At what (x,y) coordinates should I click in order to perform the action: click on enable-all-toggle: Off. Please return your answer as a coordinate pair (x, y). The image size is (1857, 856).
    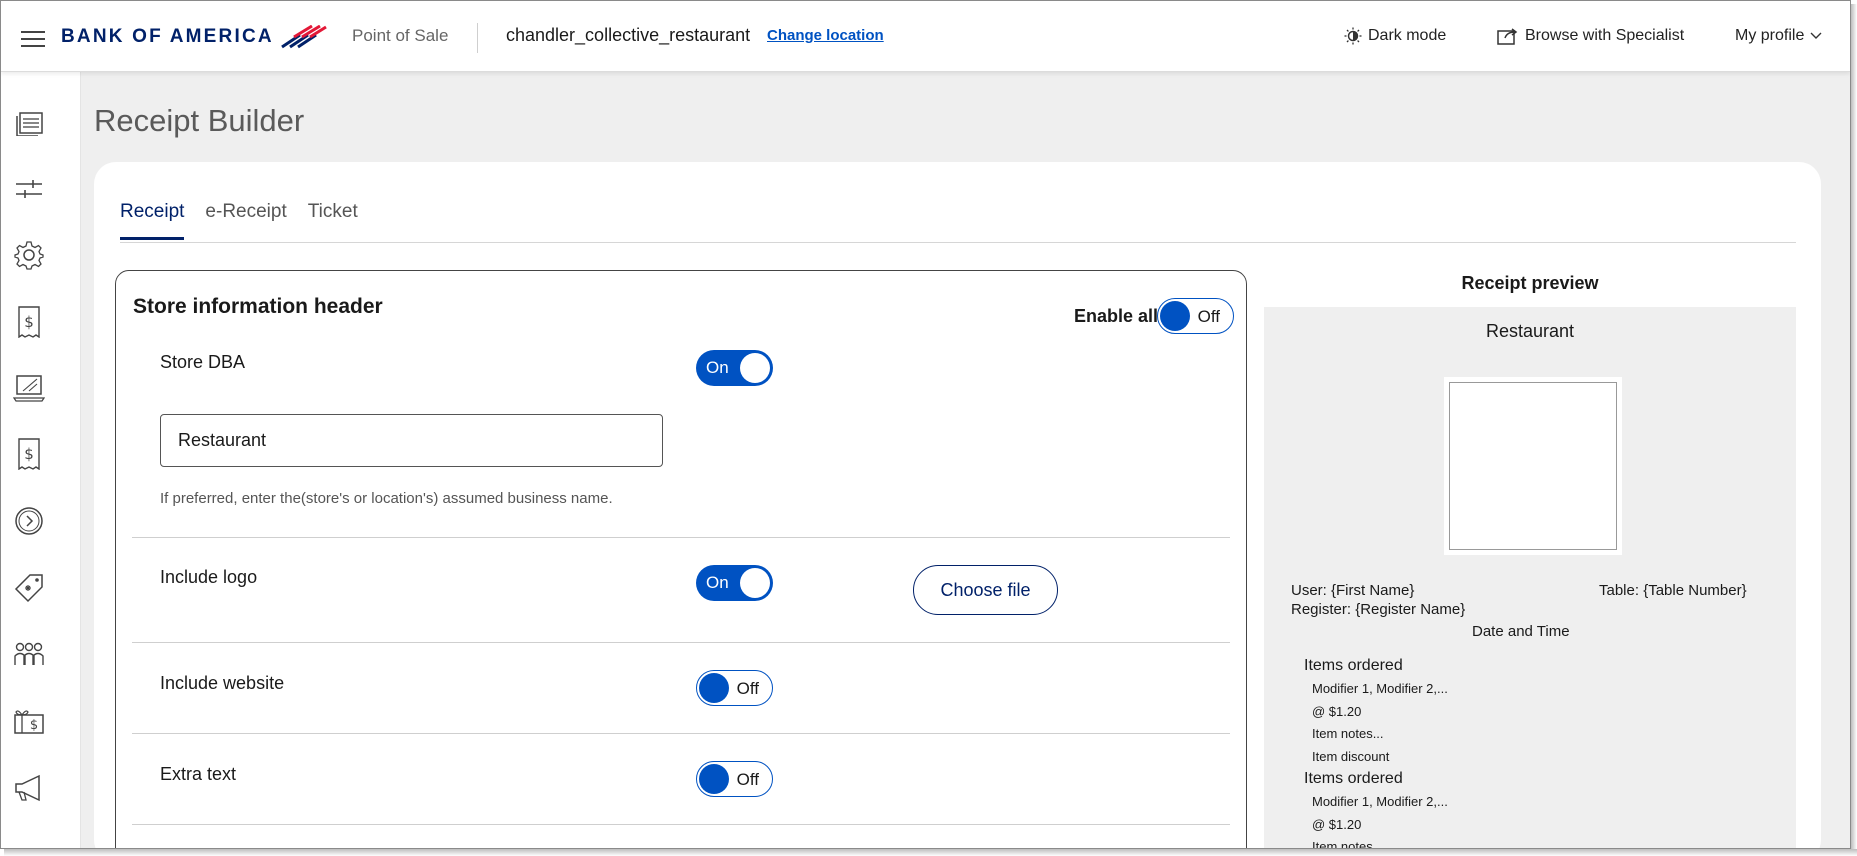
    Looking at the image, I should click on (1195, 316).